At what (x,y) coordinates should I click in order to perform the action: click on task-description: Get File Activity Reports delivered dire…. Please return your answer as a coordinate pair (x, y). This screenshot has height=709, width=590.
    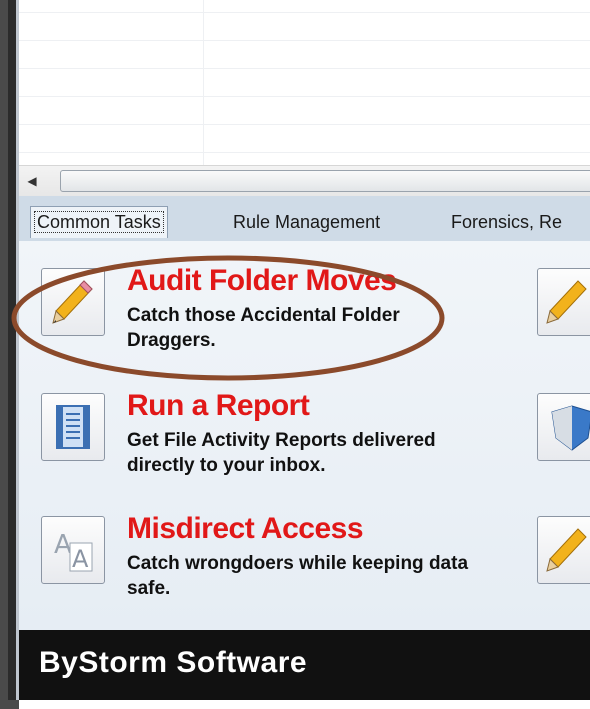
    Looking at the image, I should click on (281, 453).